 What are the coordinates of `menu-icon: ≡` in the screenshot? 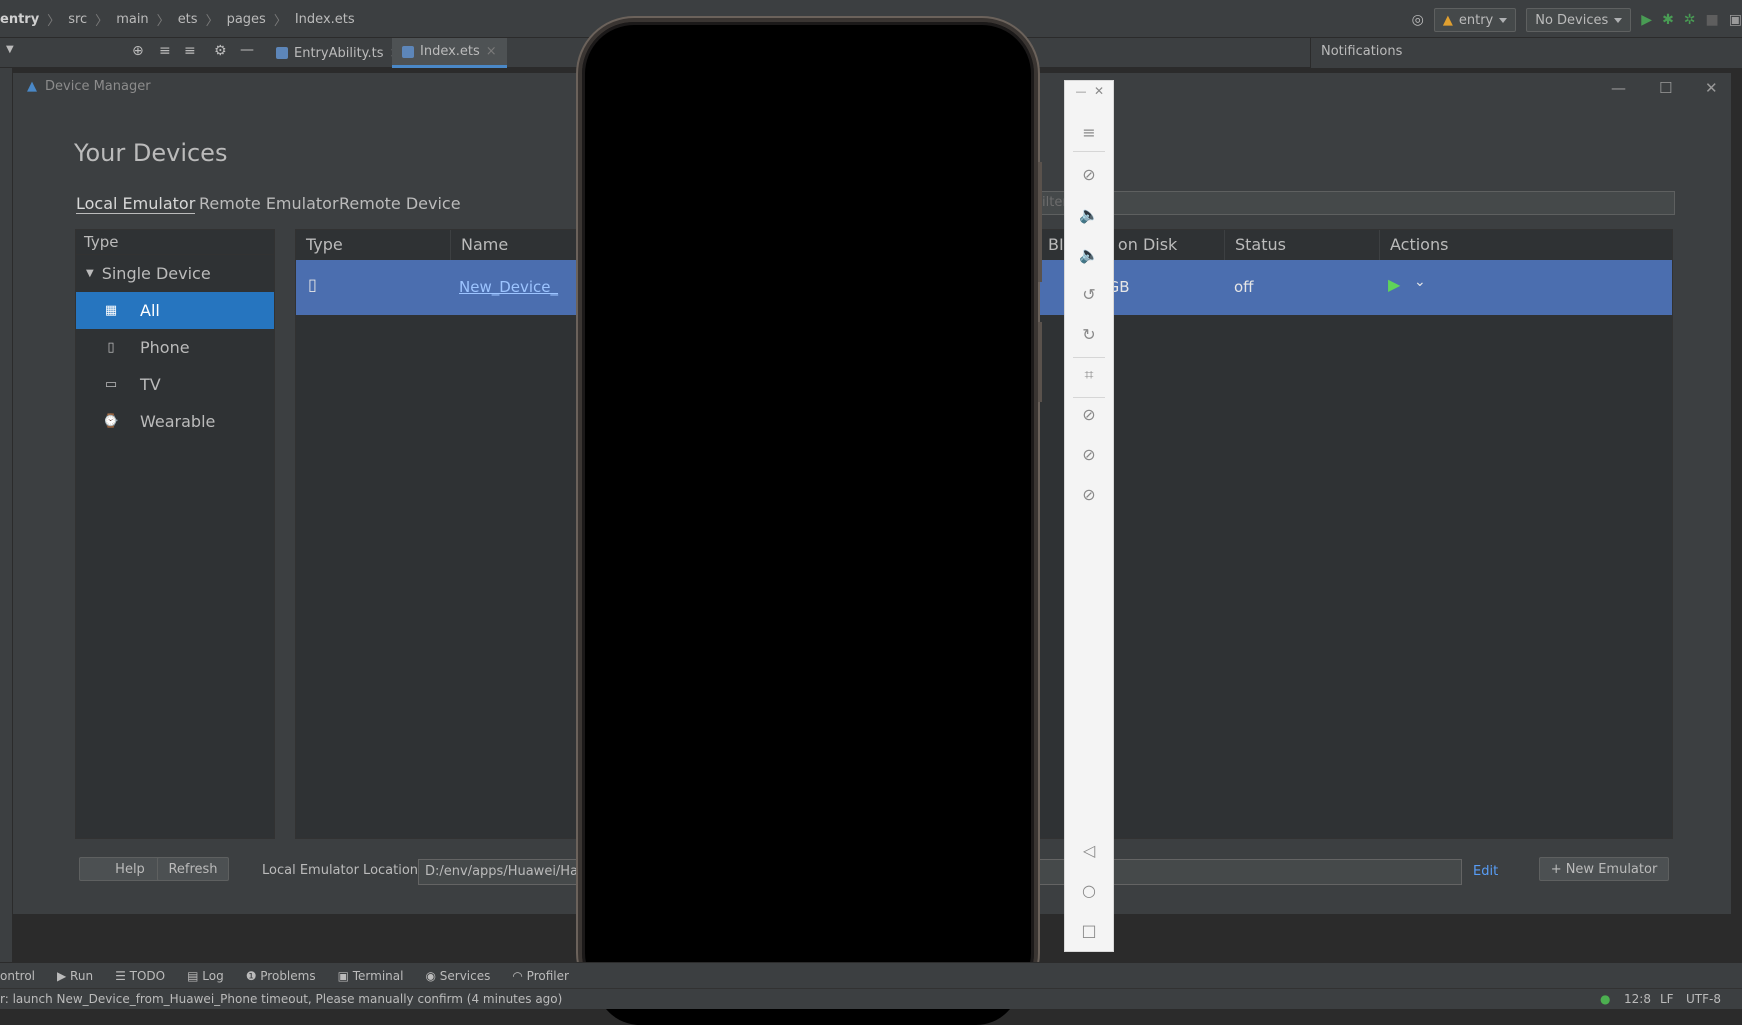 It's located at (1089, 132).